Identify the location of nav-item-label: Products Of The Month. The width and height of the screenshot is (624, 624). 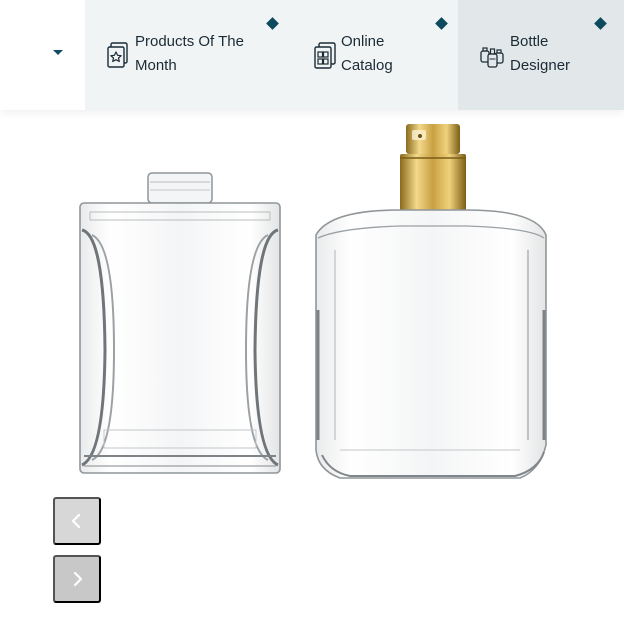
(195, 54).